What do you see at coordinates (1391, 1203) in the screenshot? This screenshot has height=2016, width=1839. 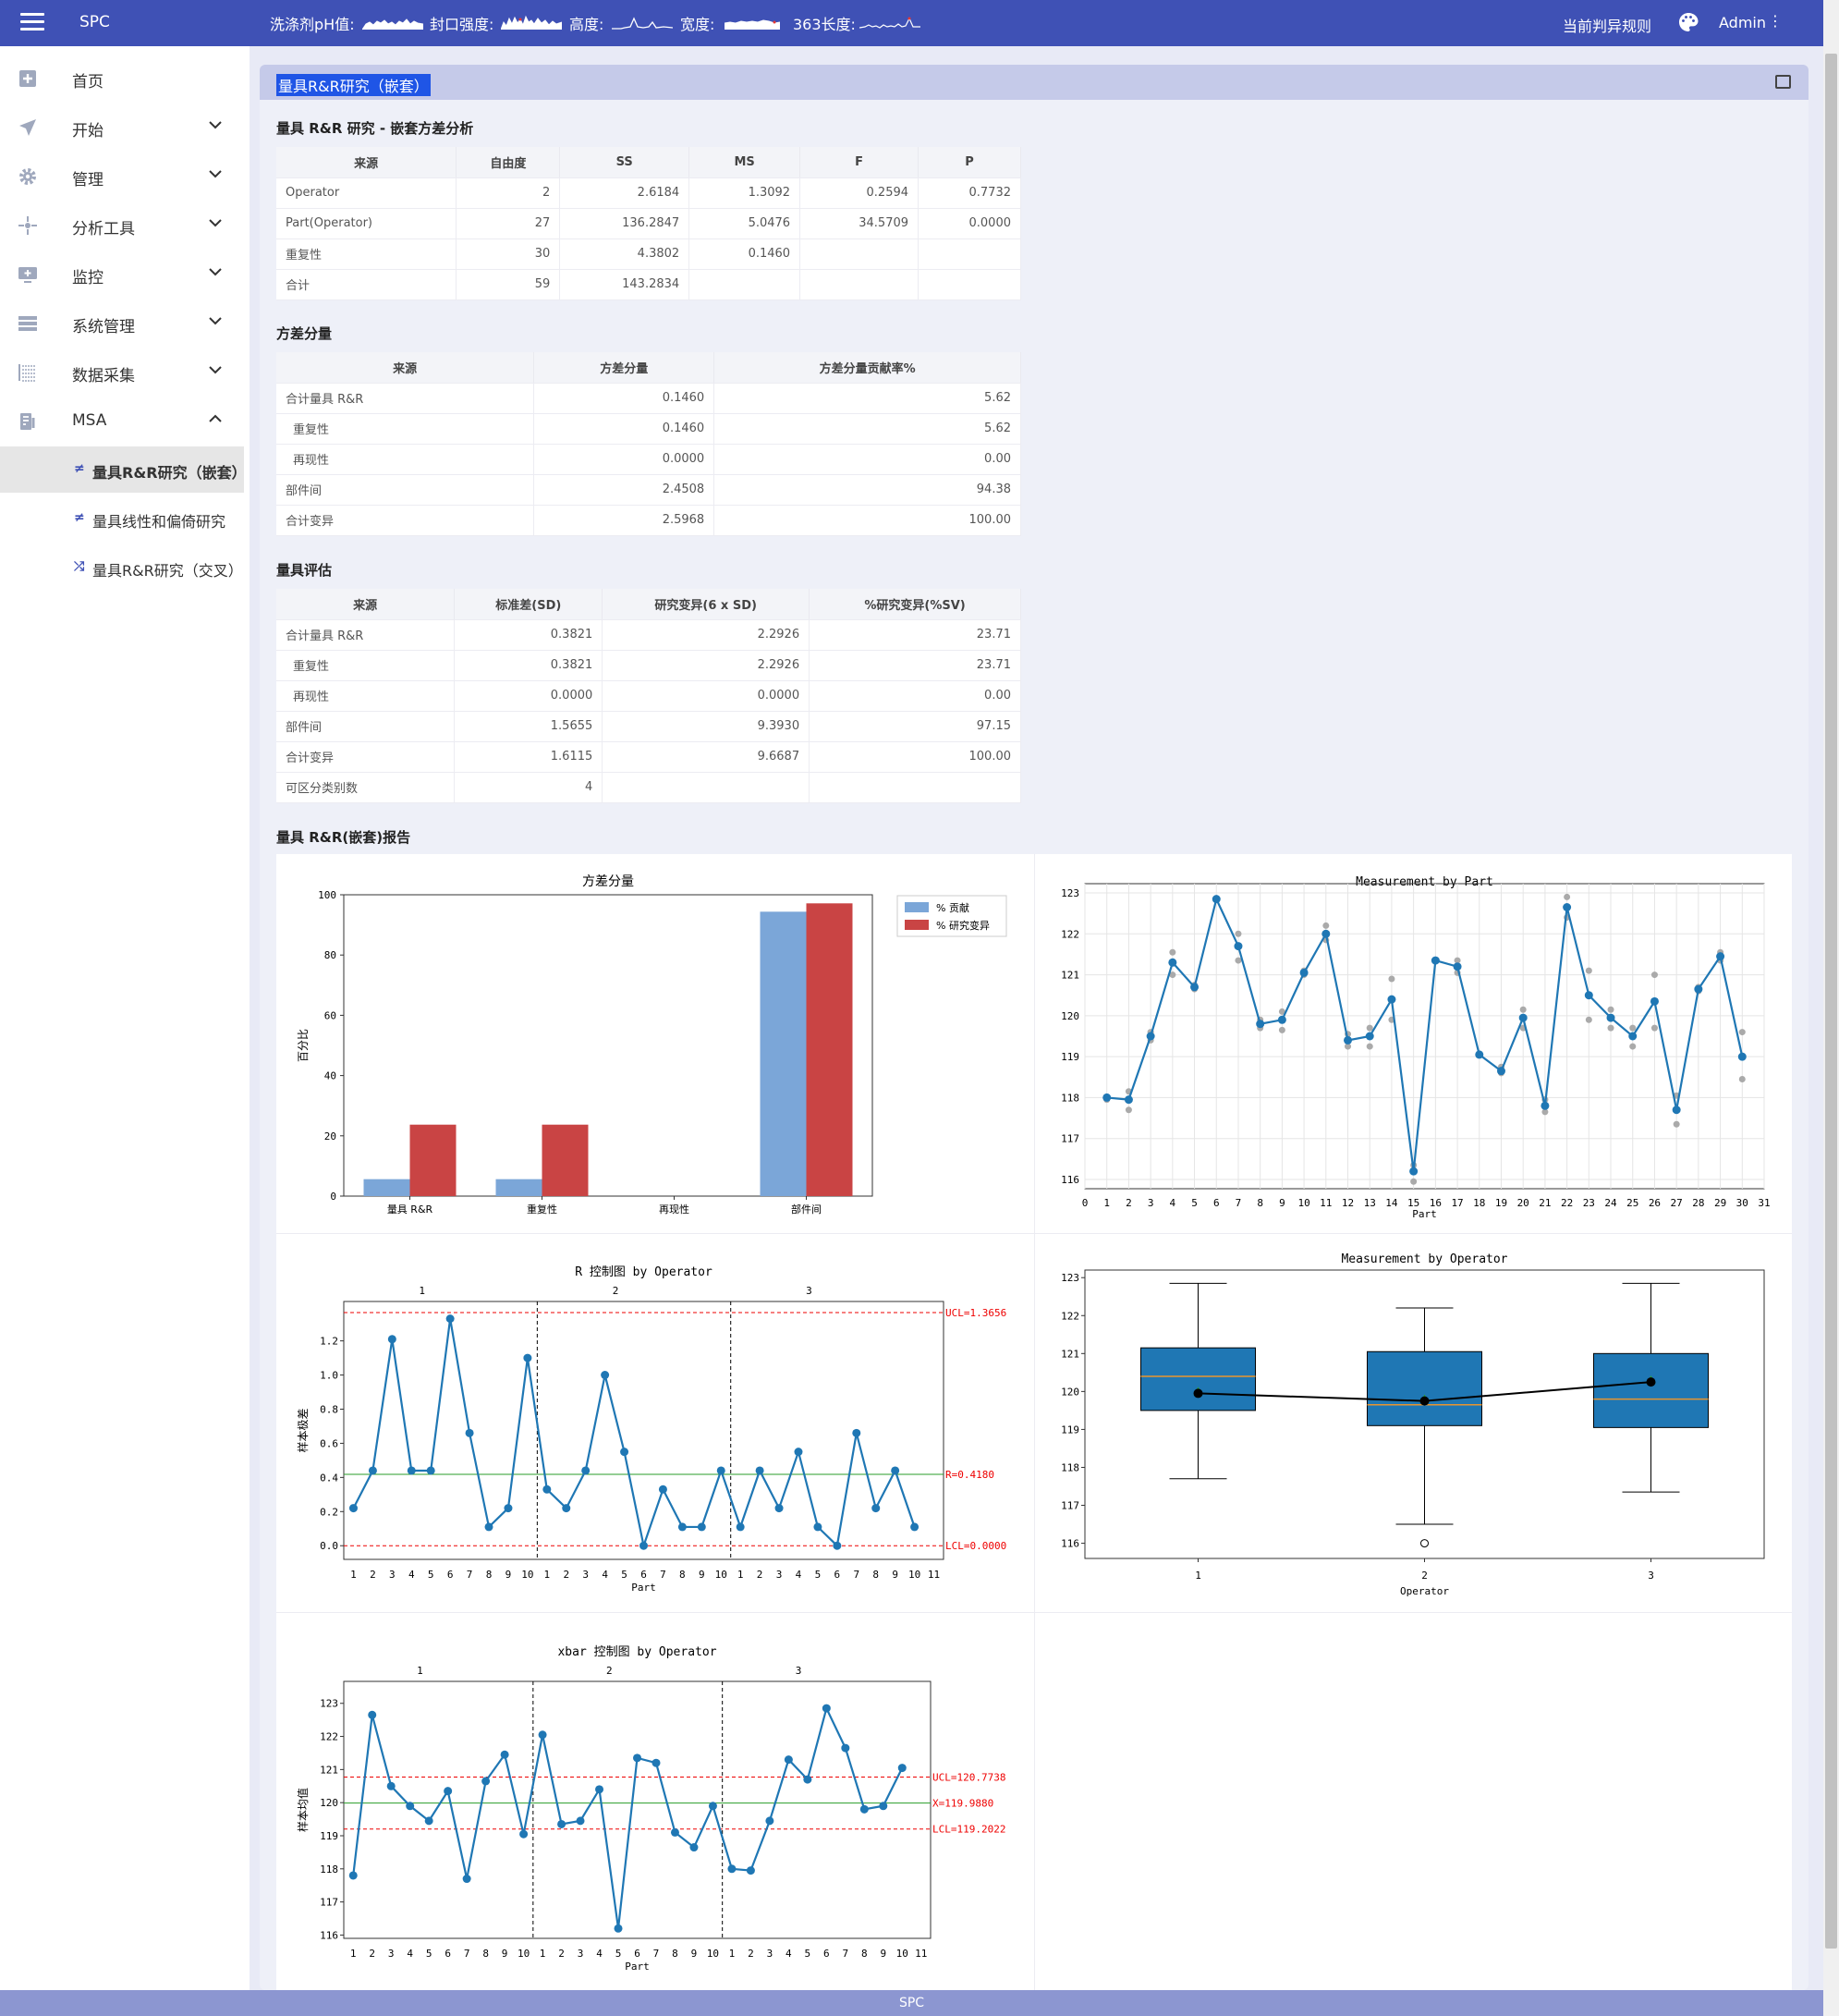 I see `x-tick-label: 14` at bounding box center [1391, 1203].